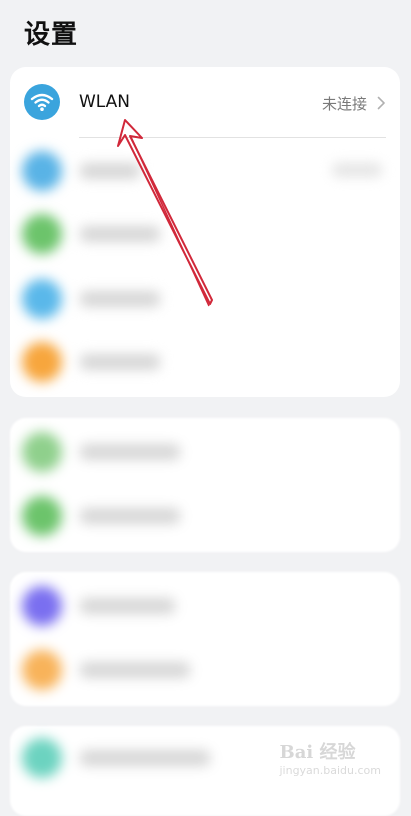 This screenshot has width=411, height=816. What do you see at coordinates (51, 35) in the screenshot?
I see `page-title: 设置` at bounding box center [51, 35].